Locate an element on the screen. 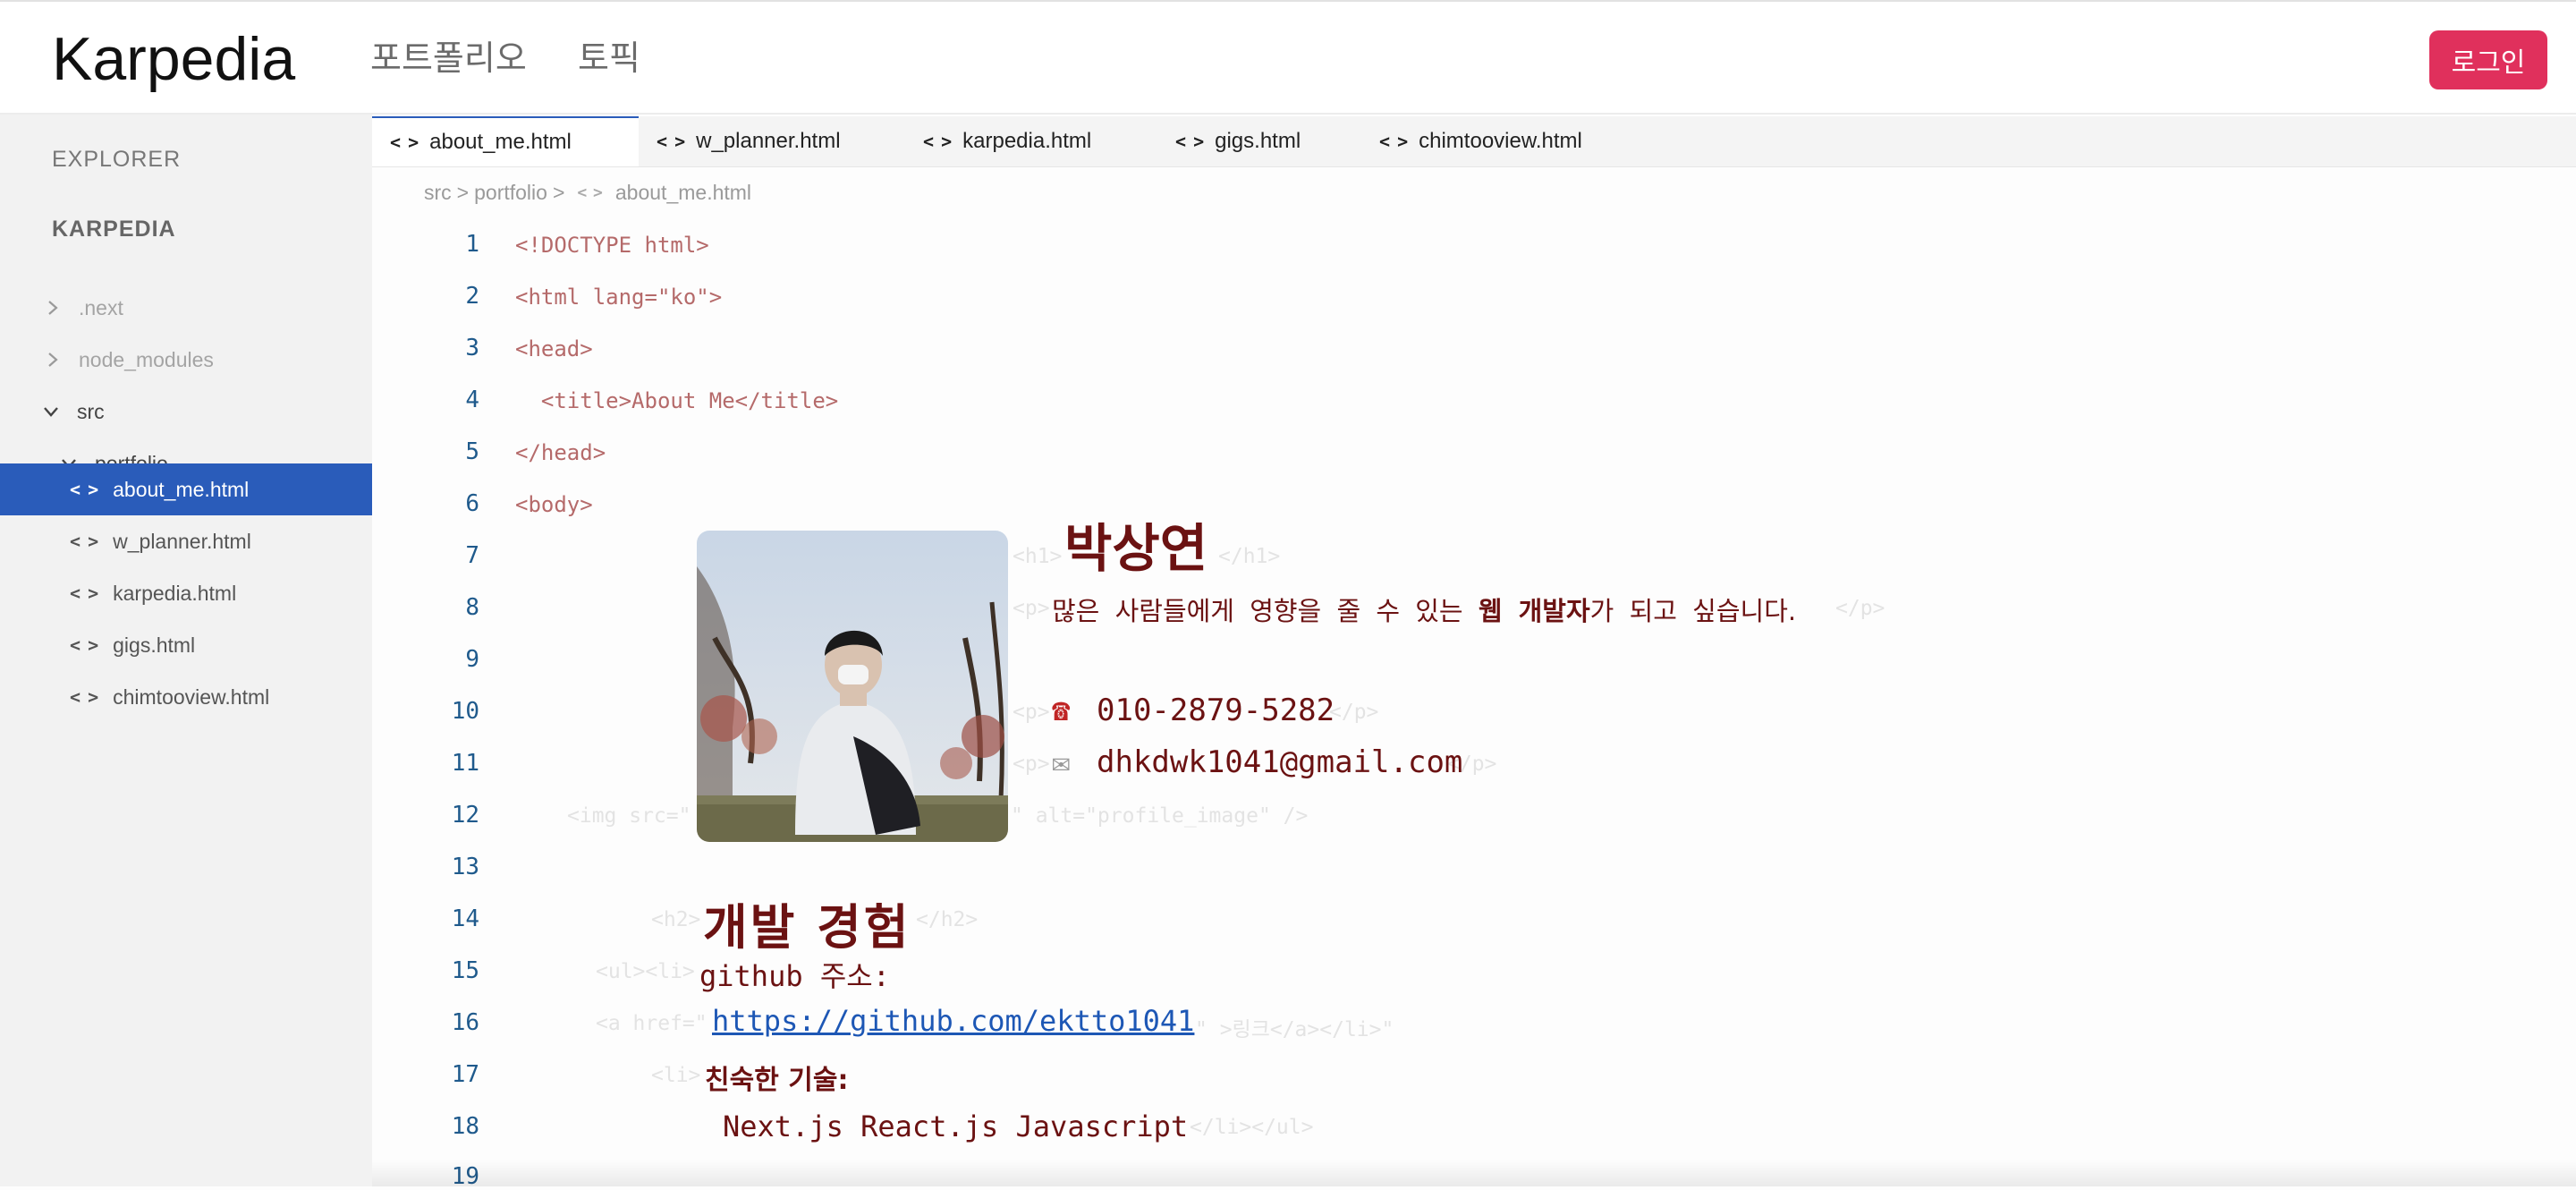 The image size is (2576, 1190). tree-folder-node-modules: node_modules is located at coordinates (186, 360).